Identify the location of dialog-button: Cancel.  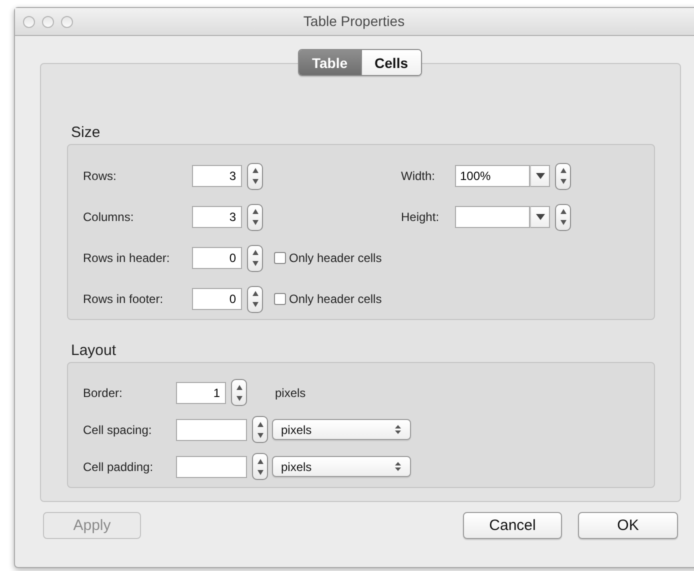
(512, 525).